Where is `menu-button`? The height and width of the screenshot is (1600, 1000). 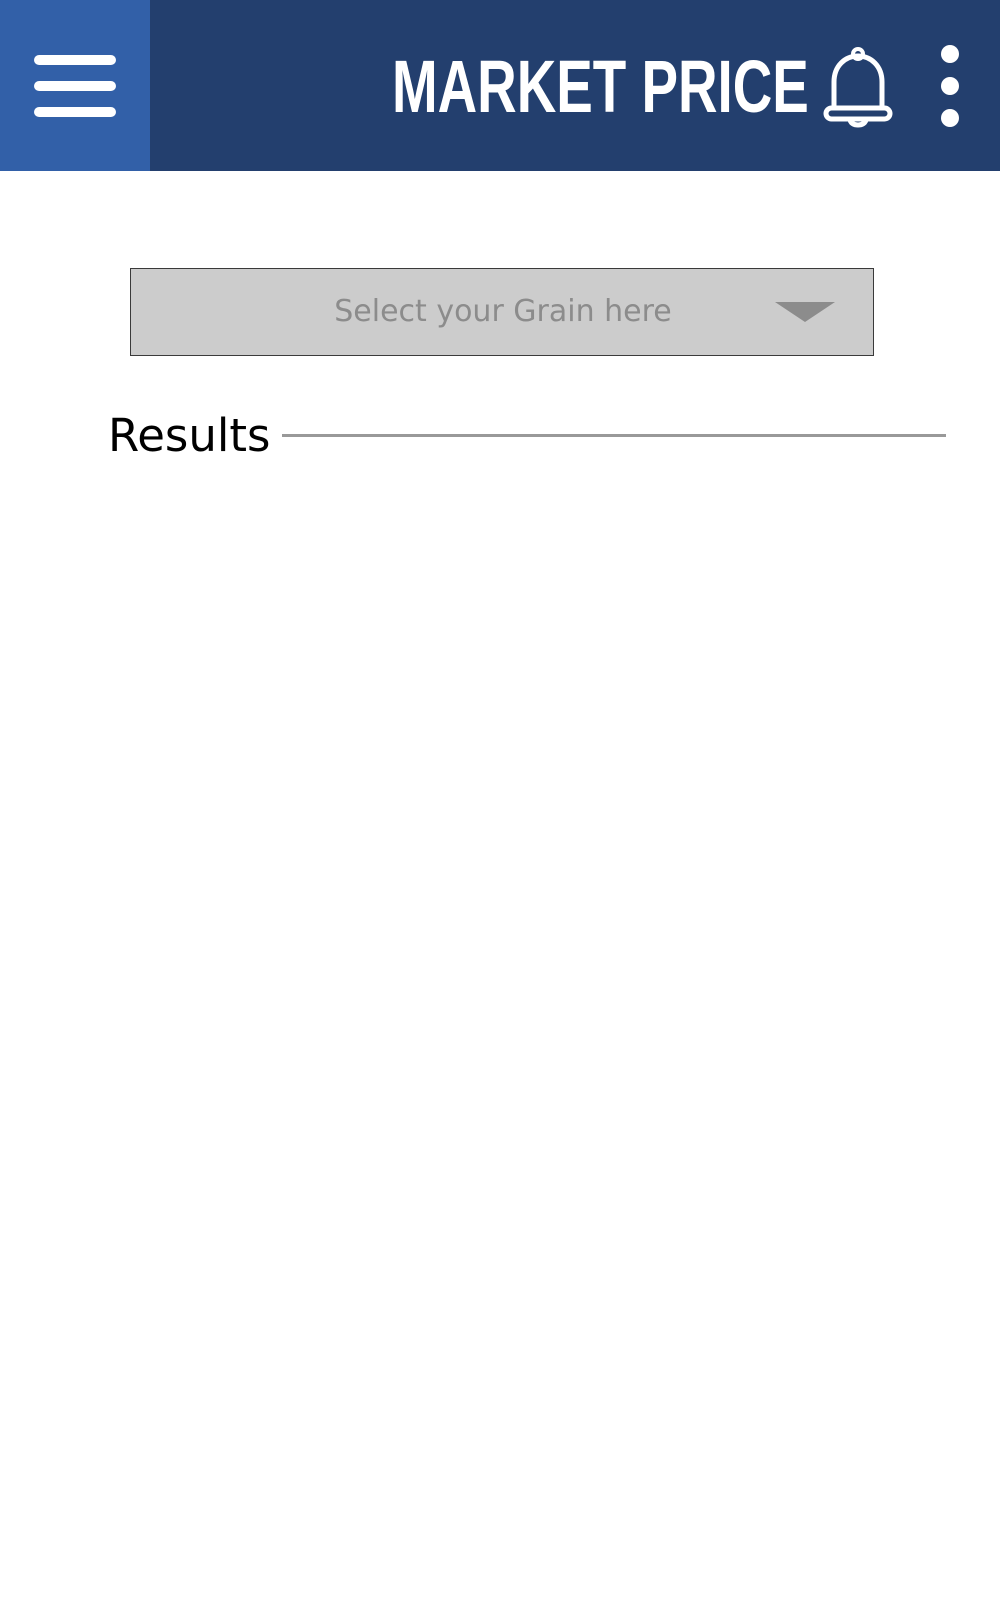
menu-button is located at coordinates (75, 85).